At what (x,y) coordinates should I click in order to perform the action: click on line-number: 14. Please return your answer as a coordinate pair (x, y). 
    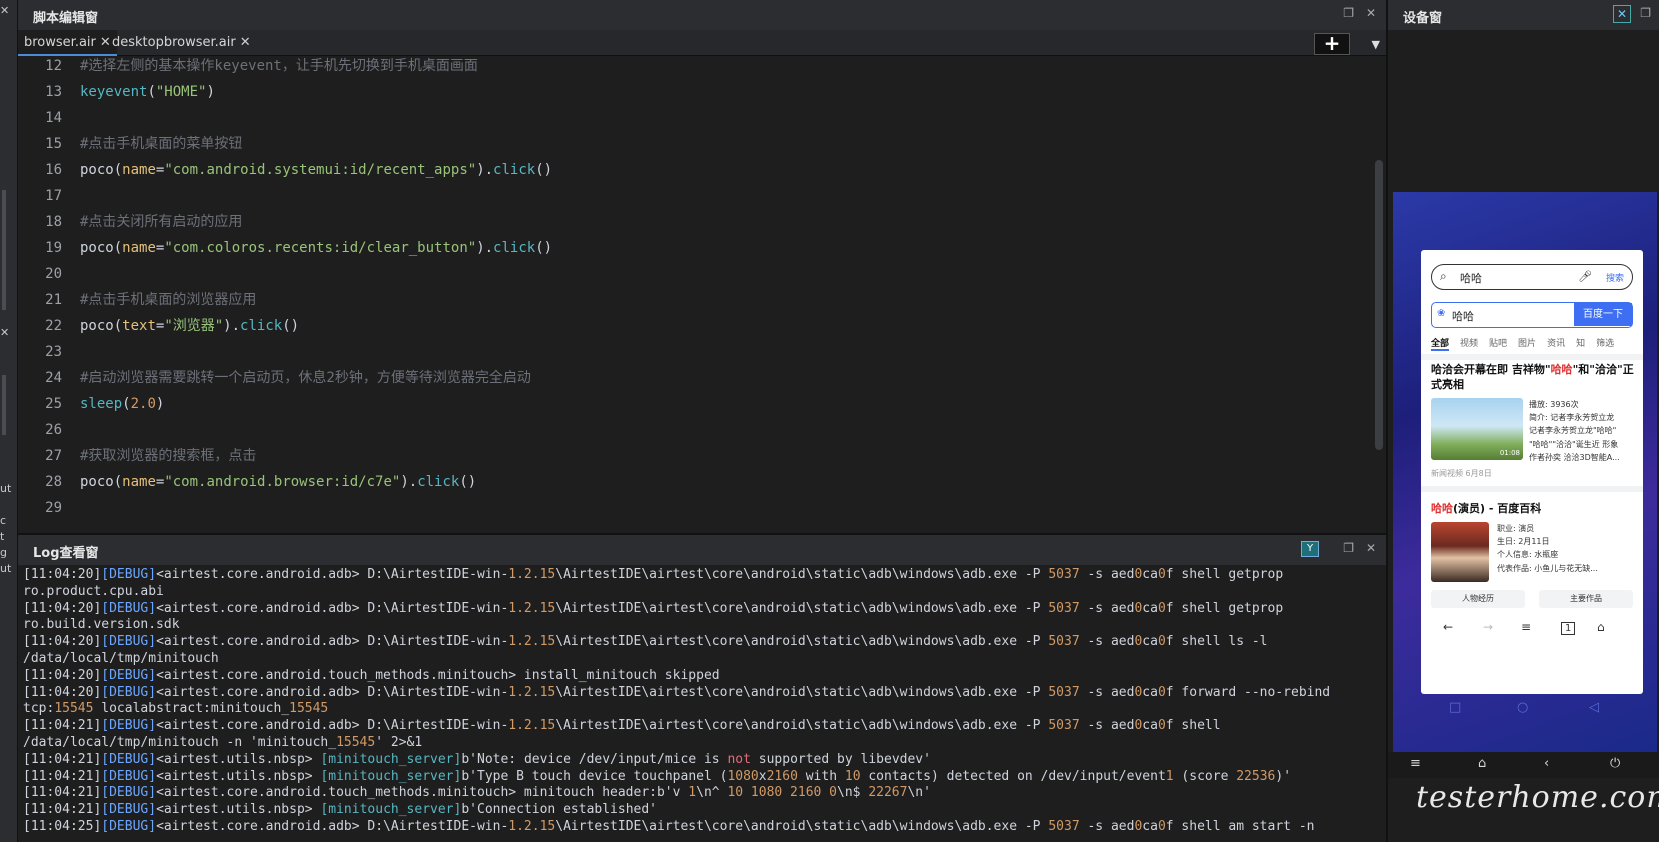
    Looking at the image, I should click on (53, 118).